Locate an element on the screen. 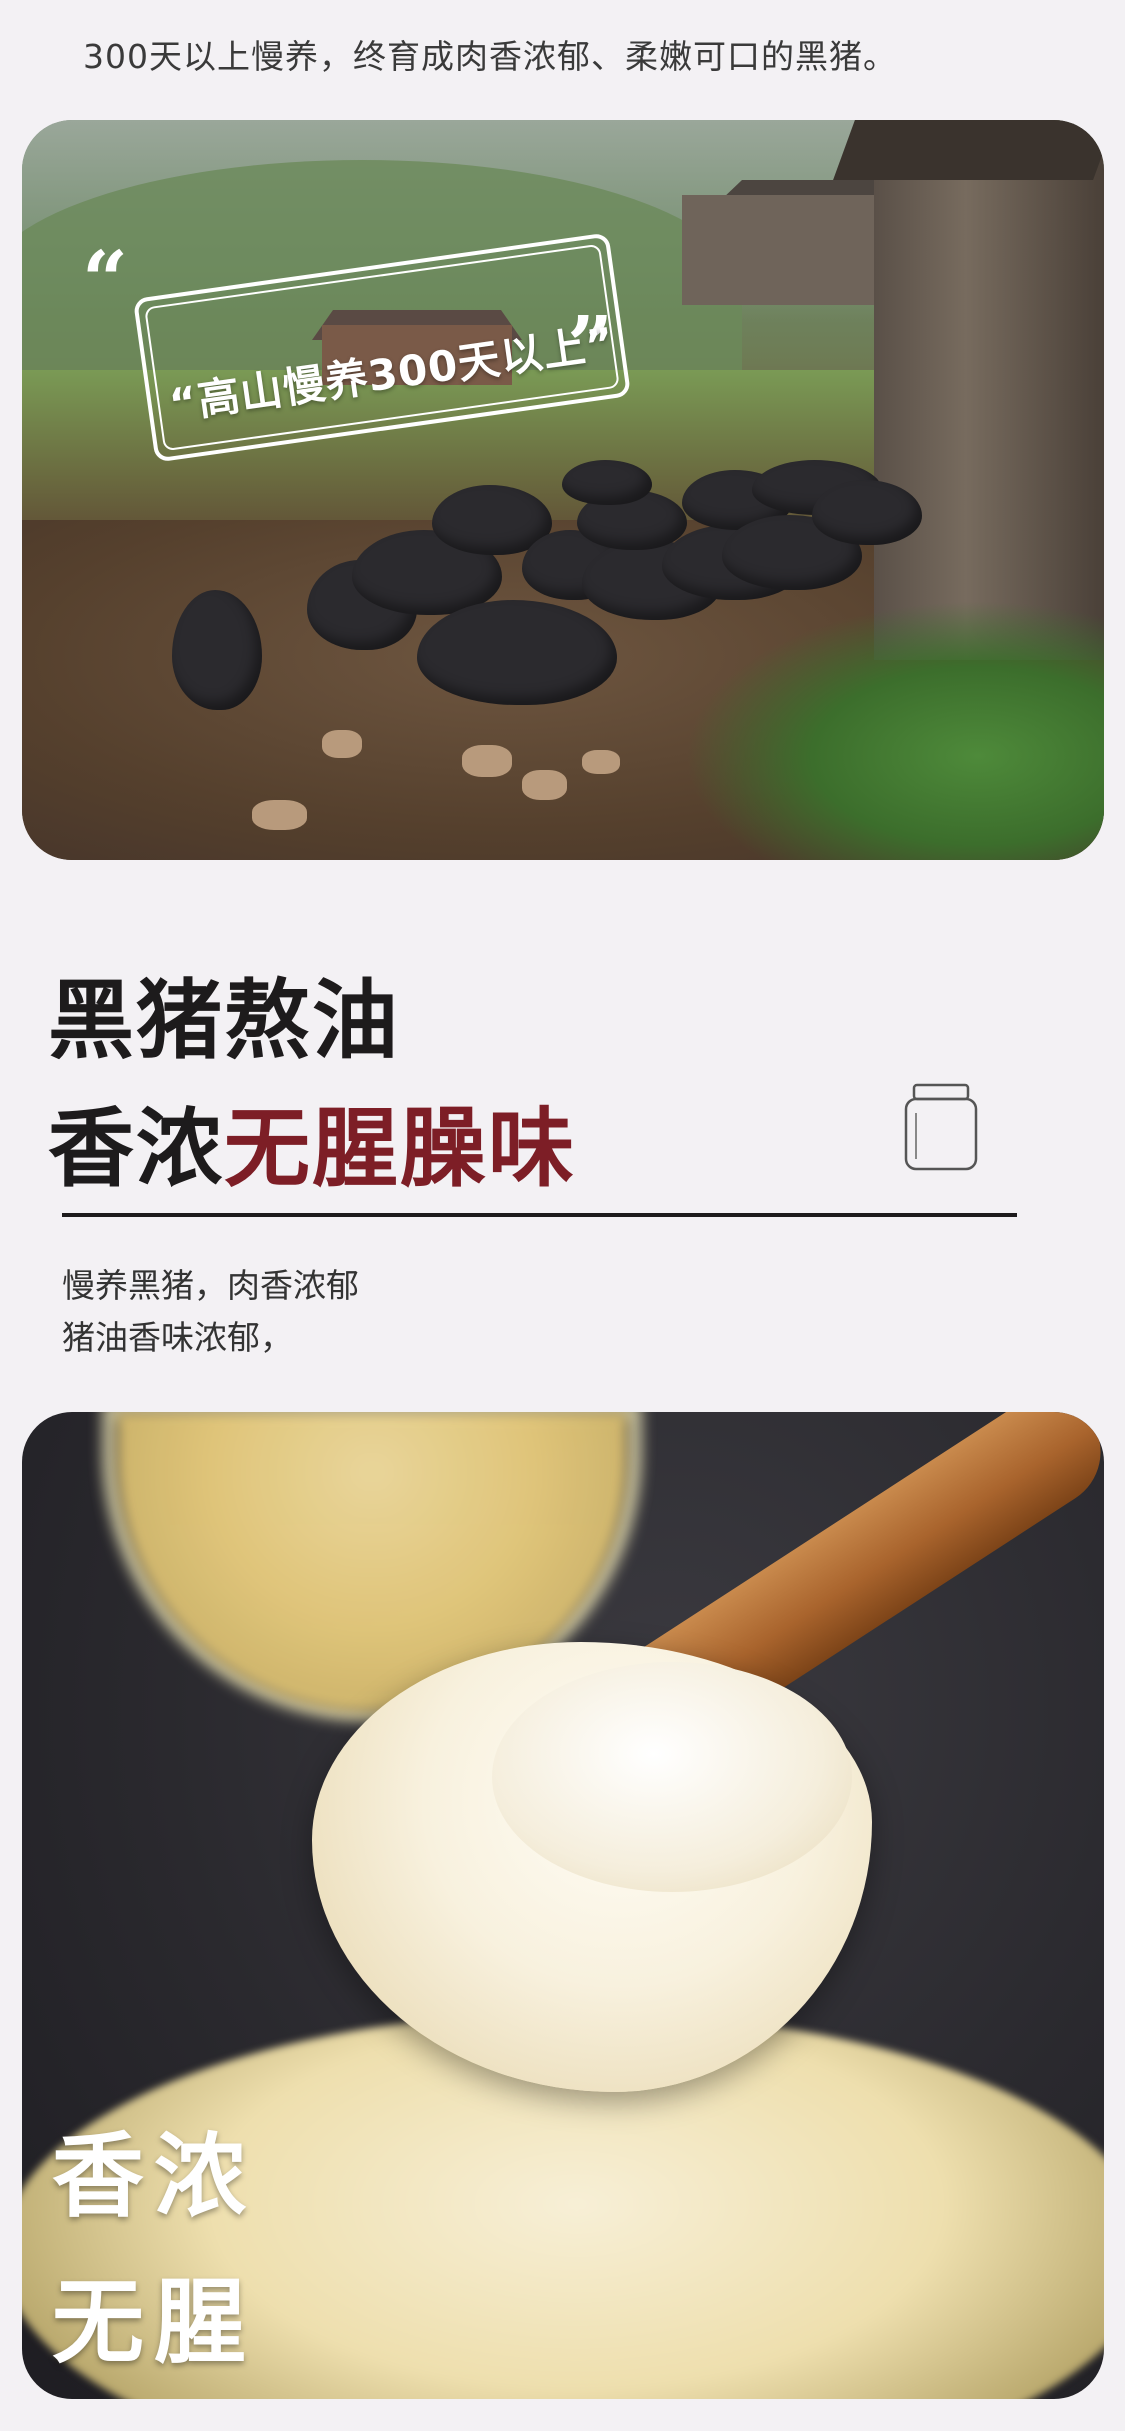  title-highlight: 无腥臊味 is located at coordinates (400, 1148).